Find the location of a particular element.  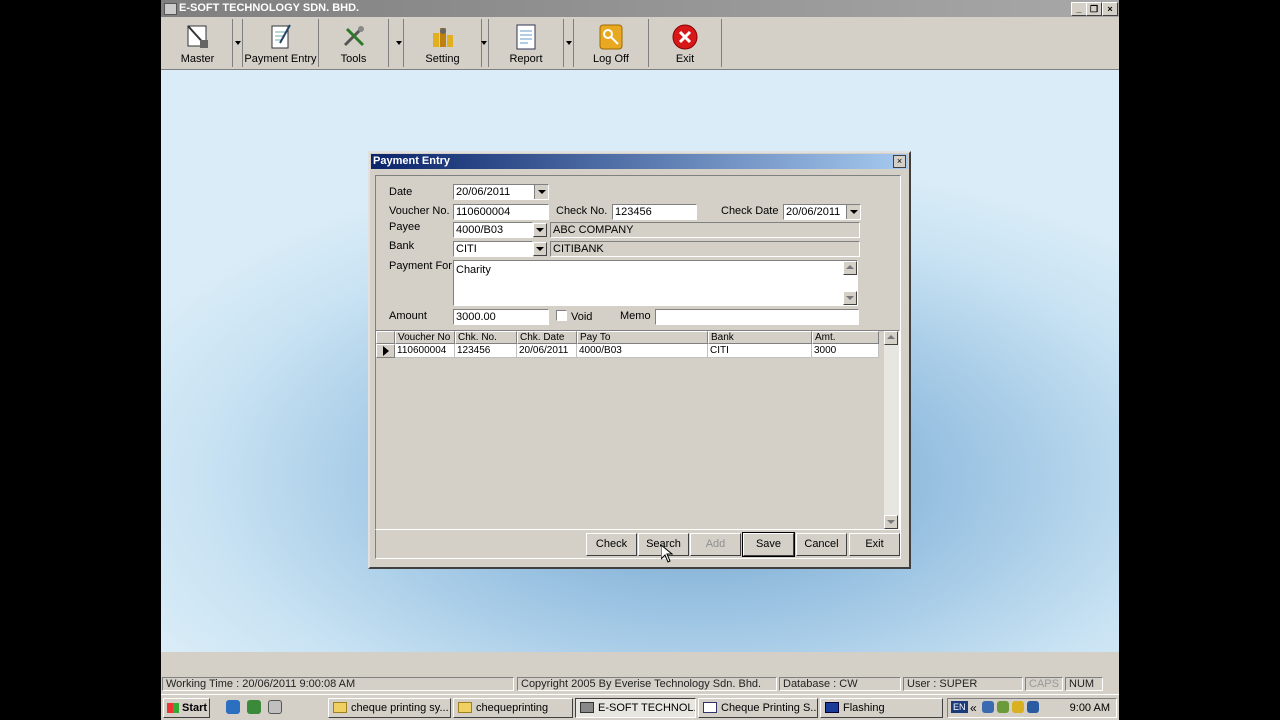

scroll-down-icon is located at coordinates (850, 298).